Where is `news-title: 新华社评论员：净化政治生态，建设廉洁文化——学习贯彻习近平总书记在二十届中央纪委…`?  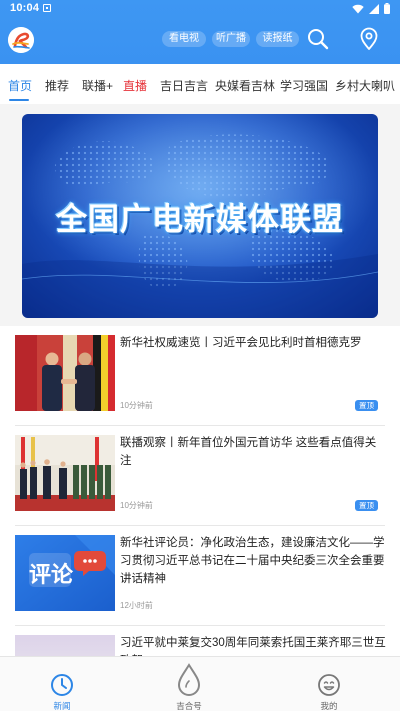 news-title: 新华社评论员：净化政治生态，建设廉洁文化——学习贯彻习近平总书记在二十届中央纪委… is located at coordinates (252, 561).